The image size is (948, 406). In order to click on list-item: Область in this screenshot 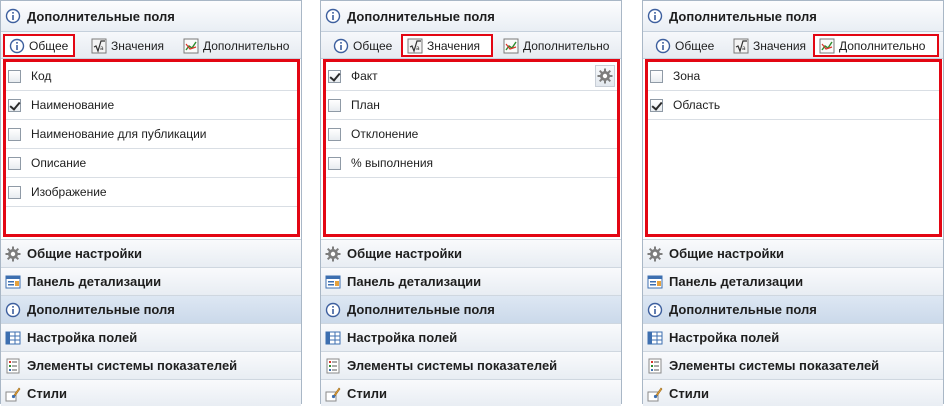, I will do `click(793, 105)`.